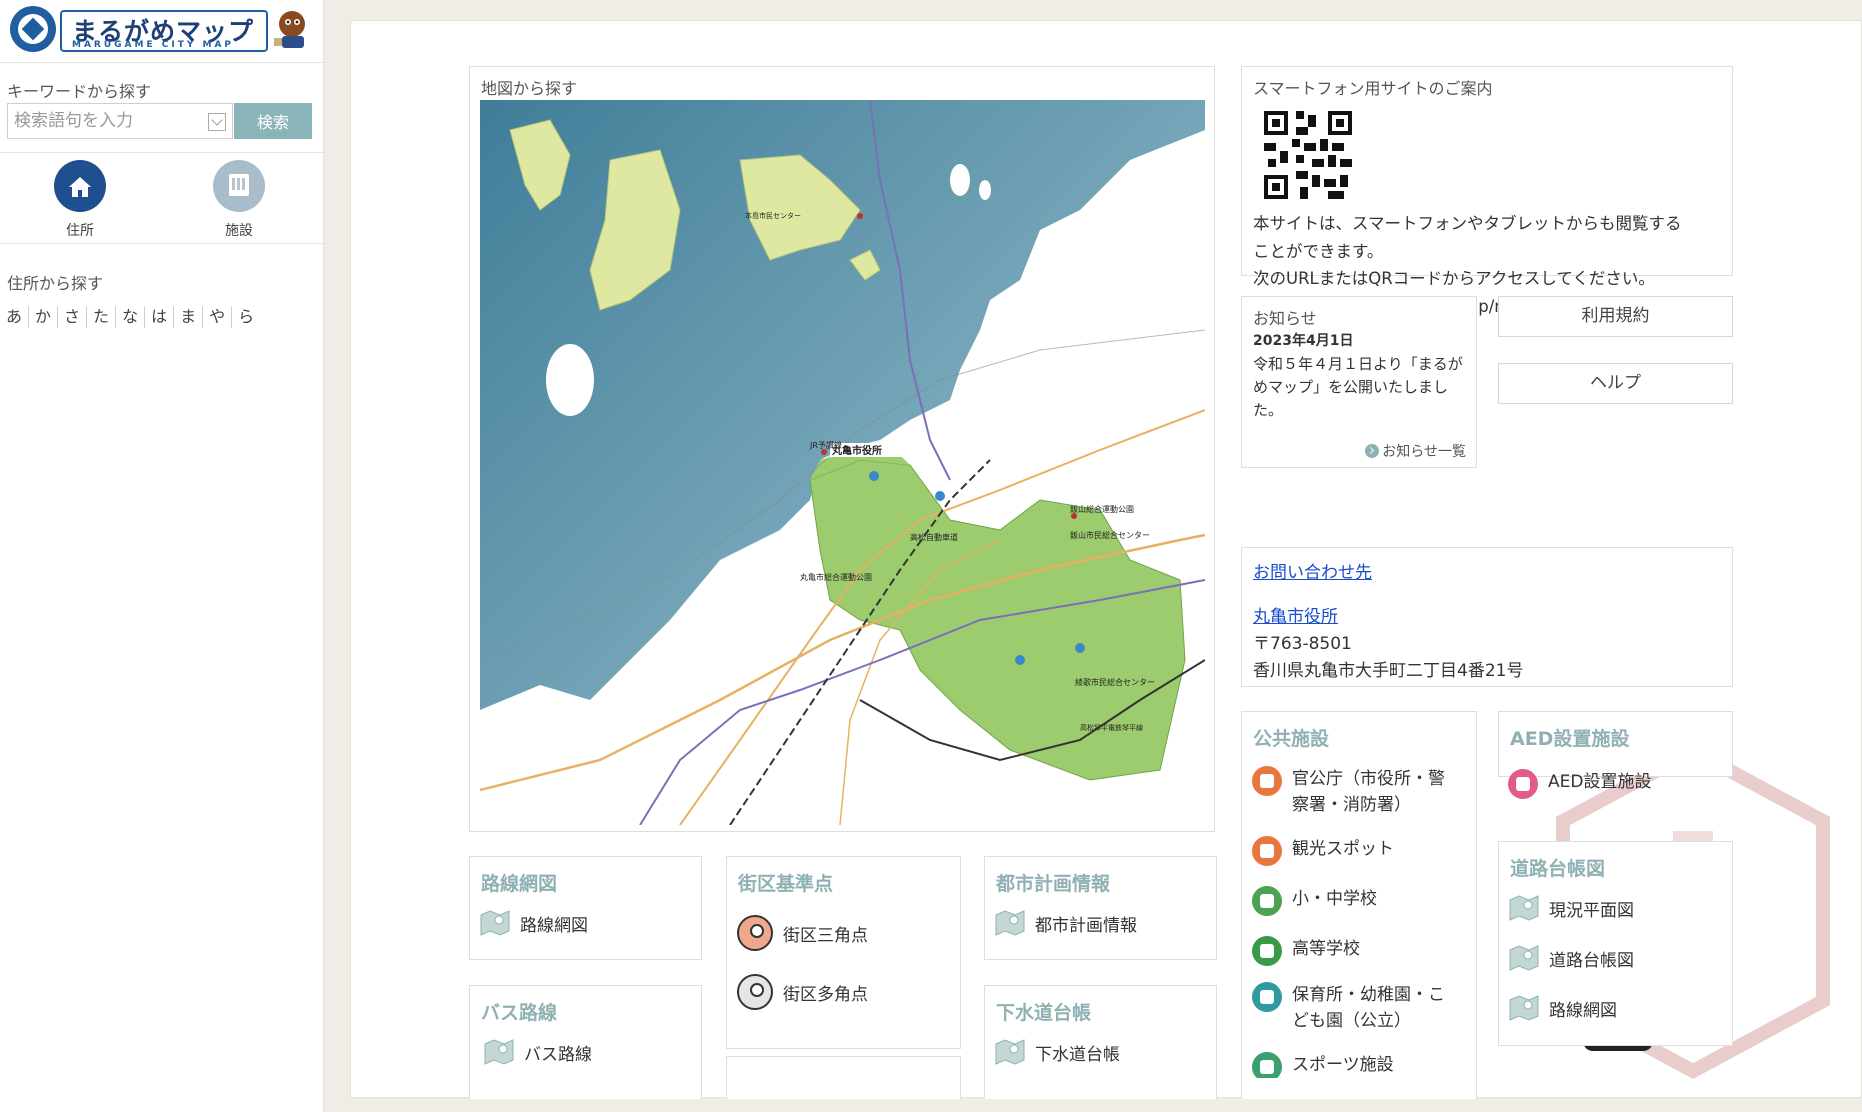 The height and width of the screenshot is (1112, 1862). I want to click on search-button: 検索, so click(273, 121).